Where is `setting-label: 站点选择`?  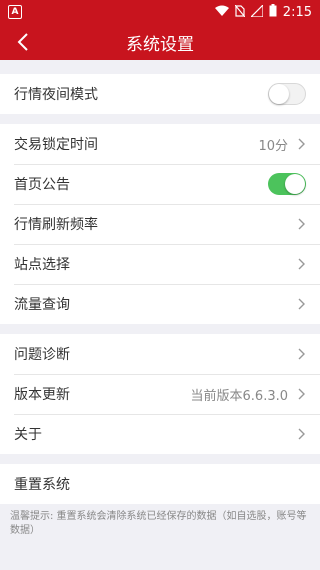
setting-label: 站点选择 is located at coordinates (42, 265).